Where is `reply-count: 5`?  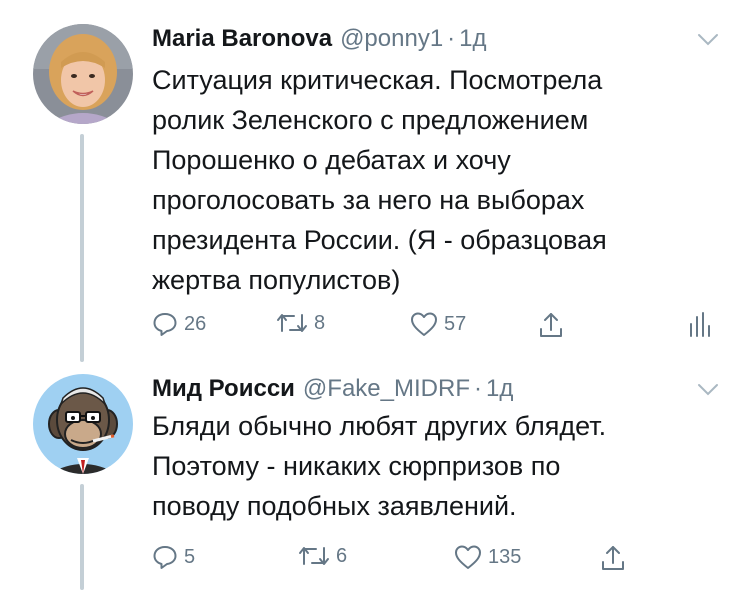
reply-count: 5 is located at coordinates (190, 556).